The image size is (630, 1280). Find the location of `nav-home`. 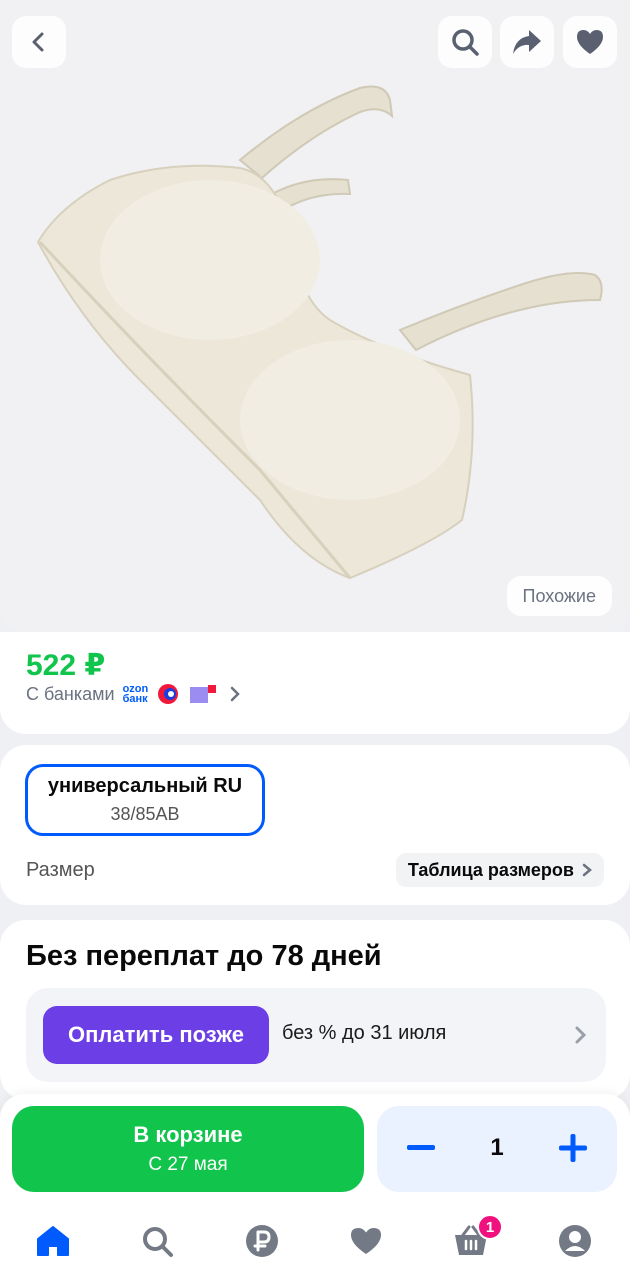

nav-home is located at coordinates (53, 1241).